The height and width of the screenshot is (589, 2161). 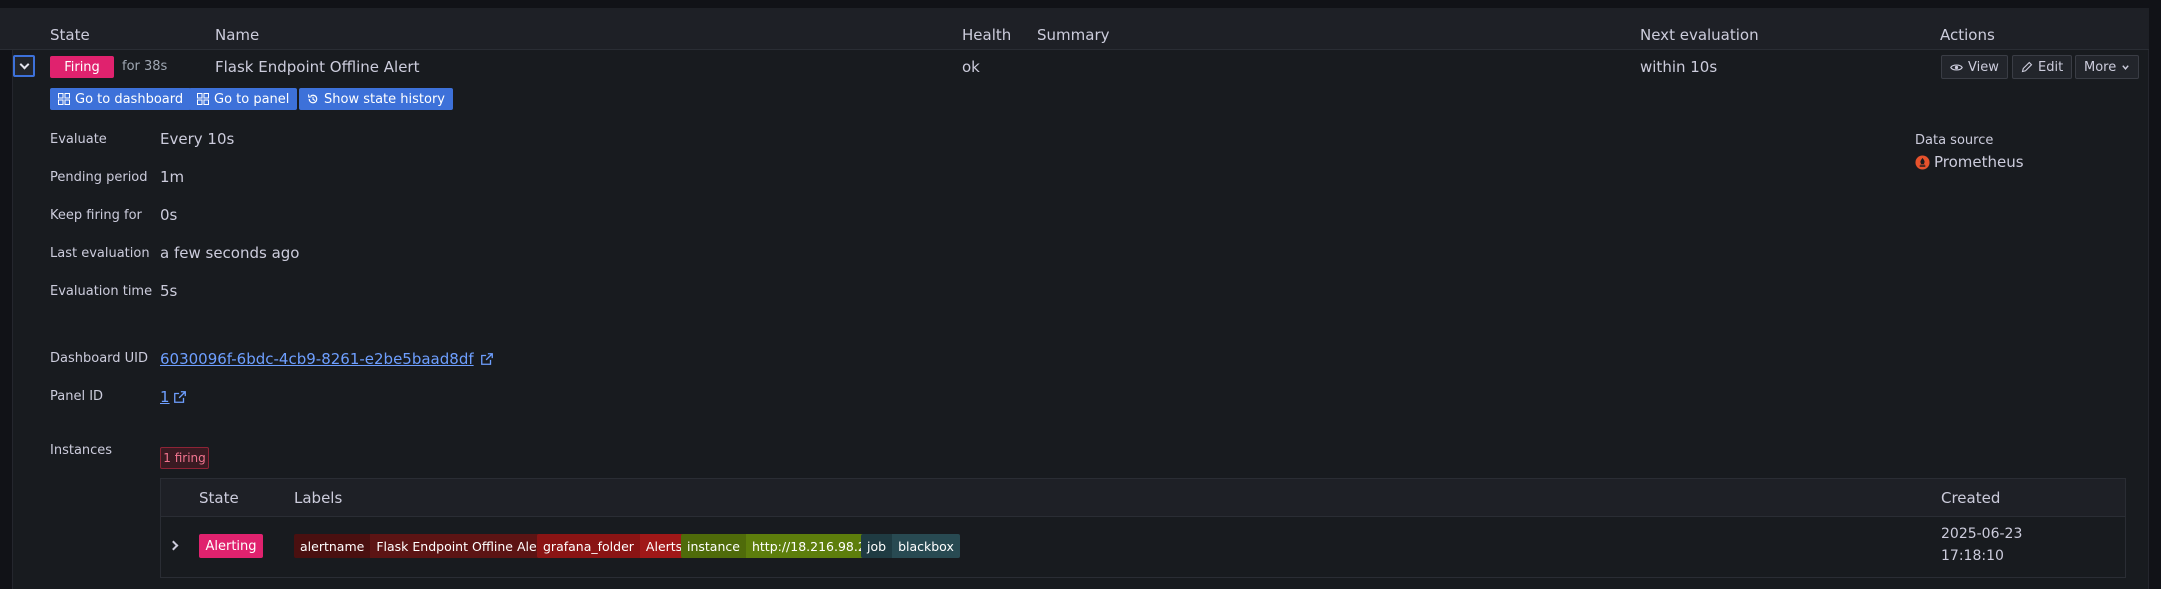 What do you see at coordinates (230, 253) in the screenshot?
I see `last-evaluation-value: a few seconds ago` at bounding box center [230, 253].